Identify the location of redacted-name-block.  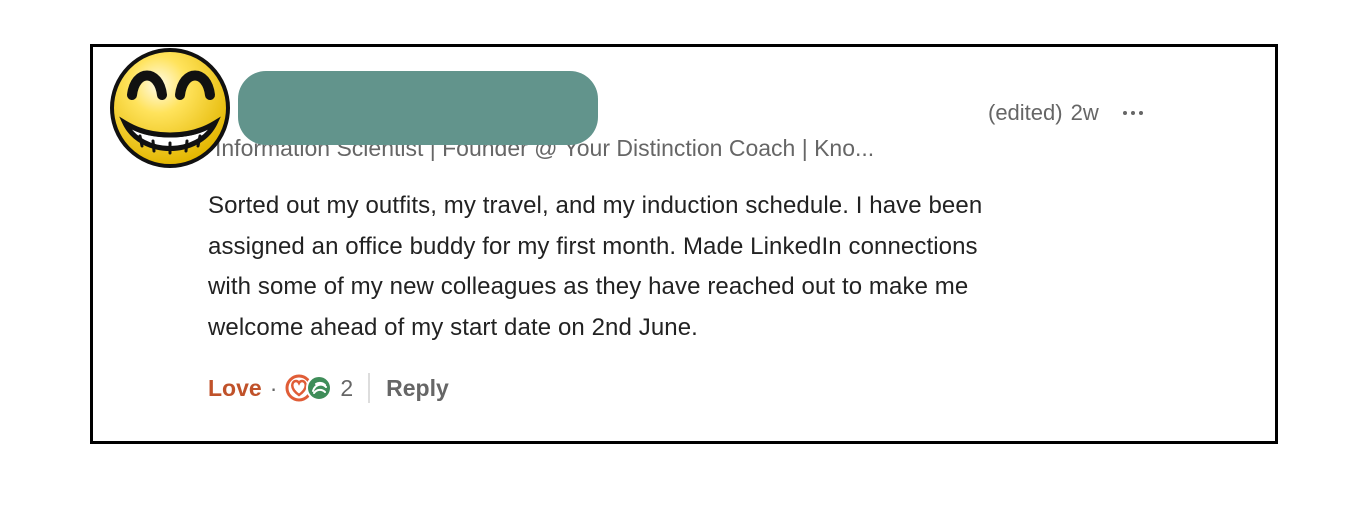
(418, 108).